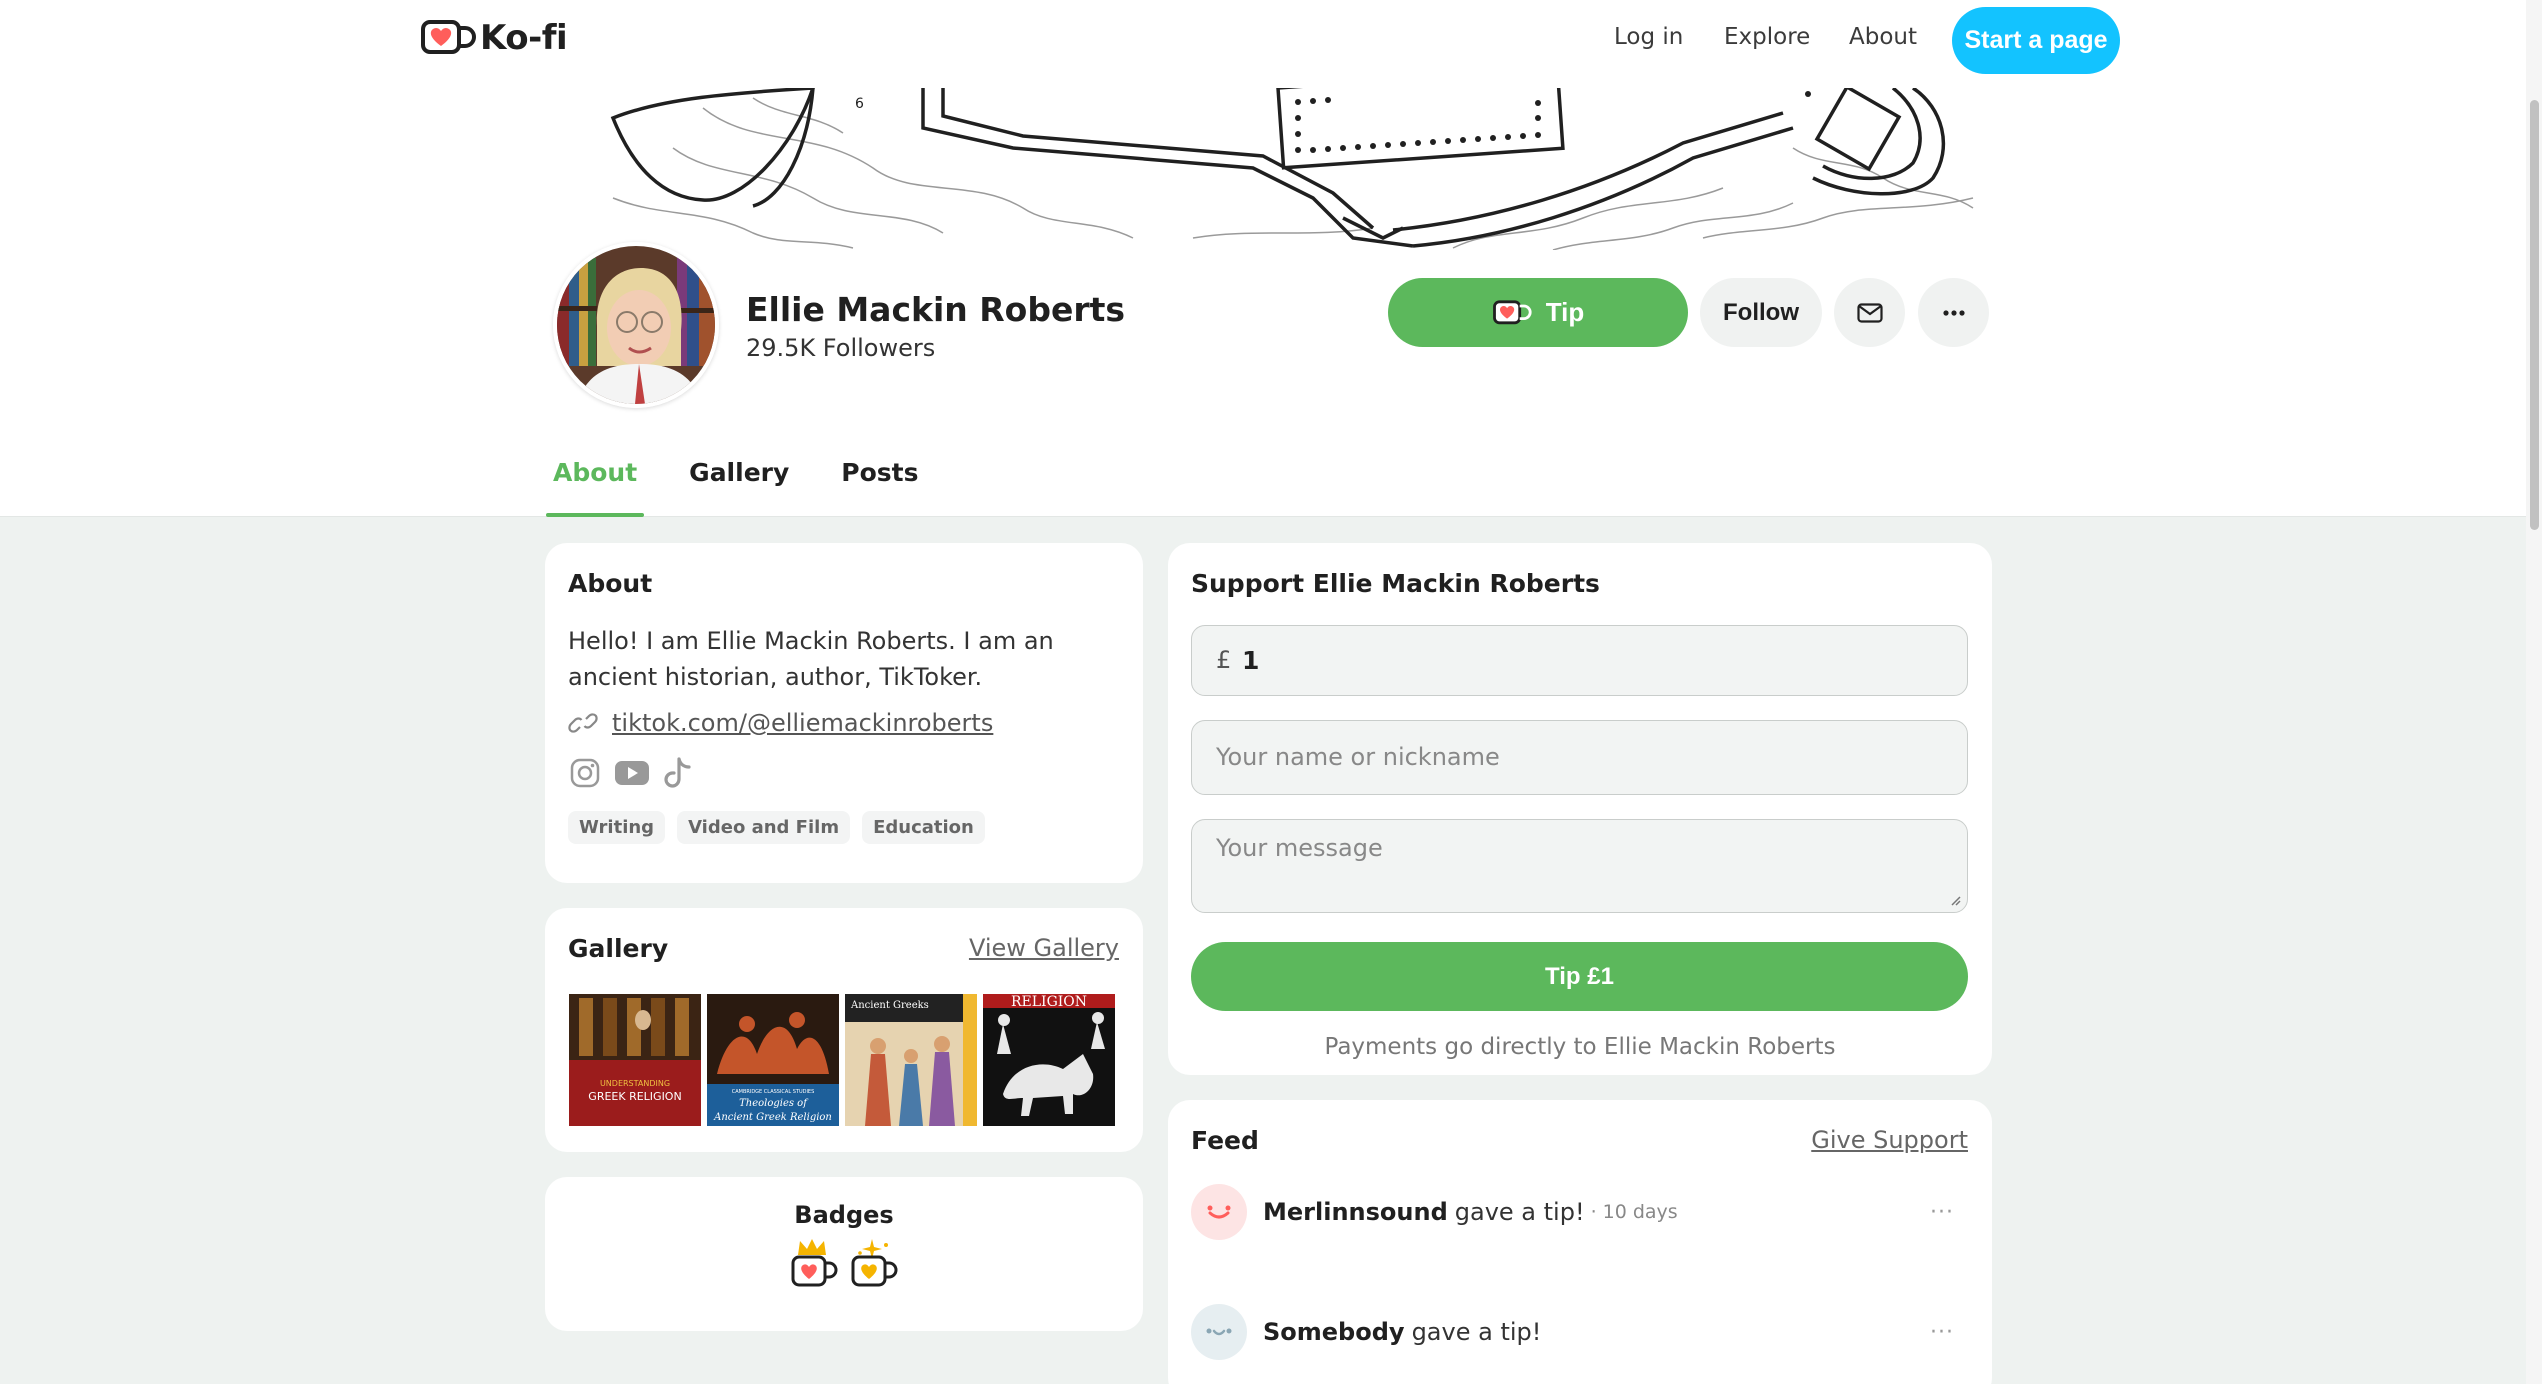  I want to click on currency-symbol: £, so click(1224, 660).